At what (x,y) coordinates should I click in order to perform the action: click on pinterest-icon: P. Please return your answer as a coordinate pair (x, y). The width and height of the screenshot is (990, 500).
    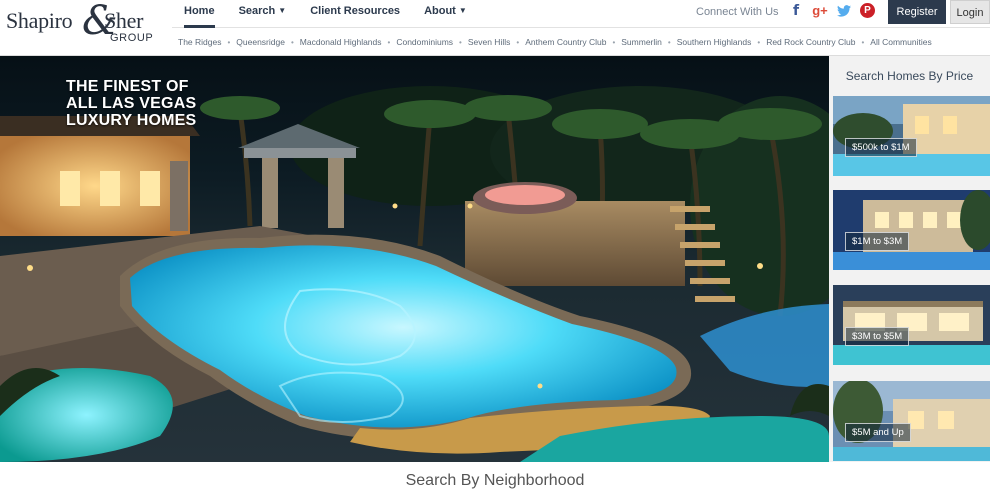
    Looking at the image, I should click on (867, 10).